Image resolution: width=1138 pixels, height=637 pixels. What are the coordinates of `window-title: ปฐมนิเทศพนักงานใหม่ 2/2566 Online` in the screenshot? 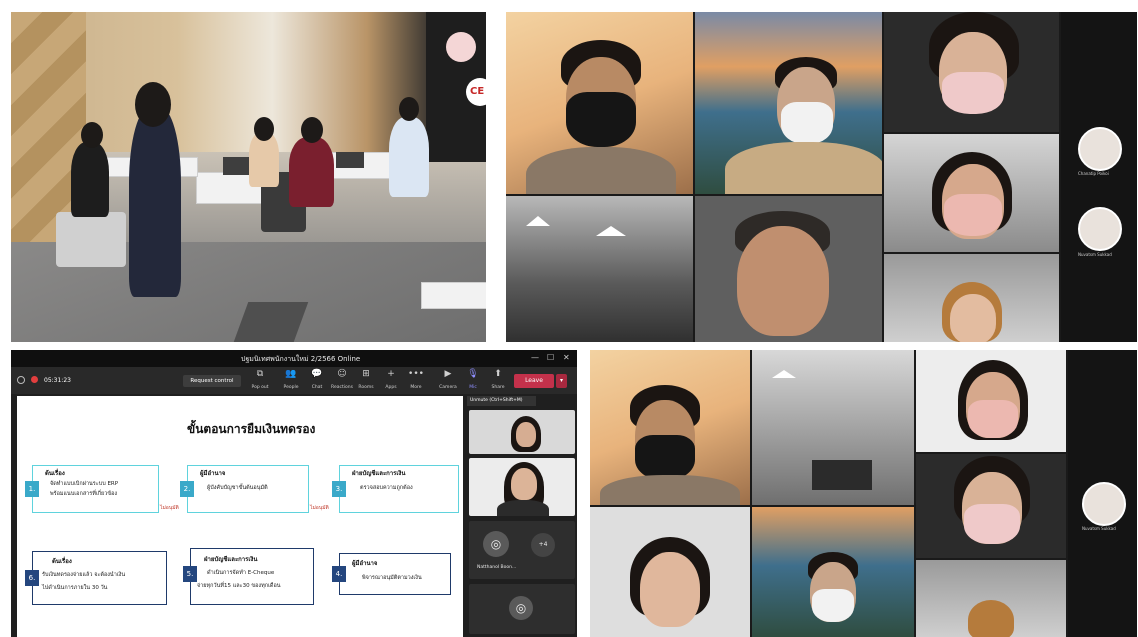 It's located at (301, 359).